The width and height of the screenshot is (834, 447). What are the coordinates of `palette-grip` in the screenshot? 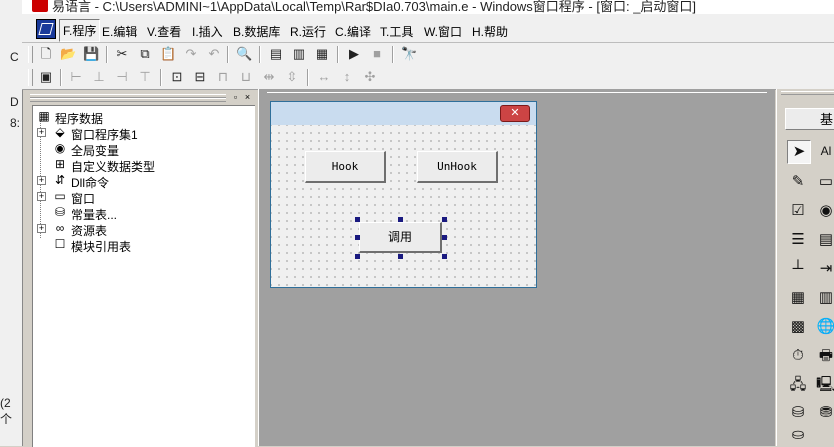 It's located at (807, 93).